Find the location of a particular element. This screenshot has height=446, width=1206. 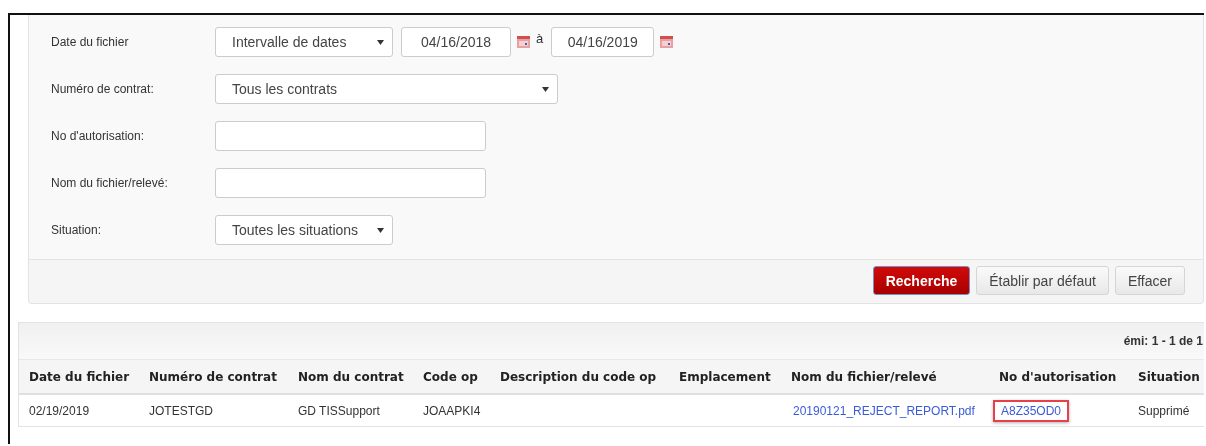

column-header: Numéro de contrat is located at coordinates (213, 377).